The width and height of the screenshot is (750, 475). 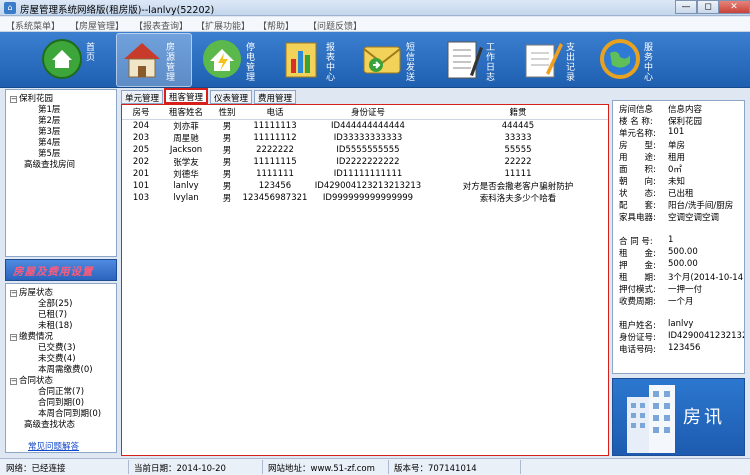 What do you see at coordinates (518, 112) in the screenshot?
I see `col-header: 籍贯` at bounding box center [518, 112].